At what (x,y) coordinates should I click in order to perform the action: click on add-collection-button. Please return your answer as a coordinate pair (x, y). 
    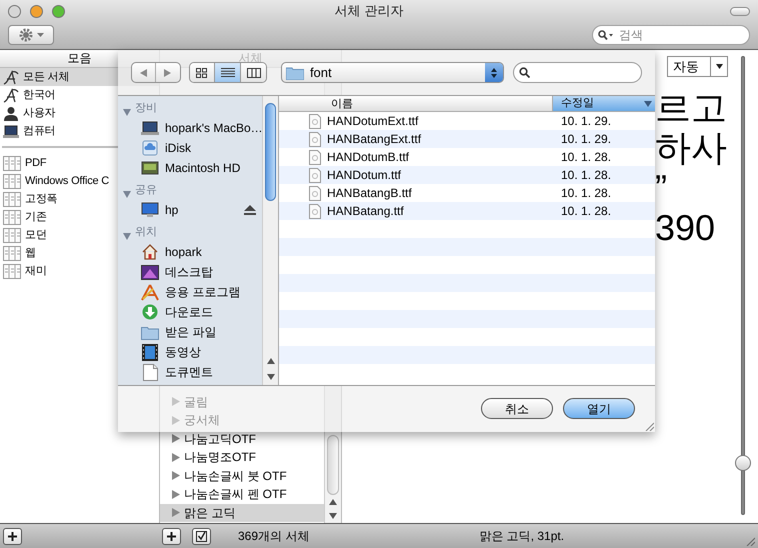
    Looking at the image, I should click on (12, 536).